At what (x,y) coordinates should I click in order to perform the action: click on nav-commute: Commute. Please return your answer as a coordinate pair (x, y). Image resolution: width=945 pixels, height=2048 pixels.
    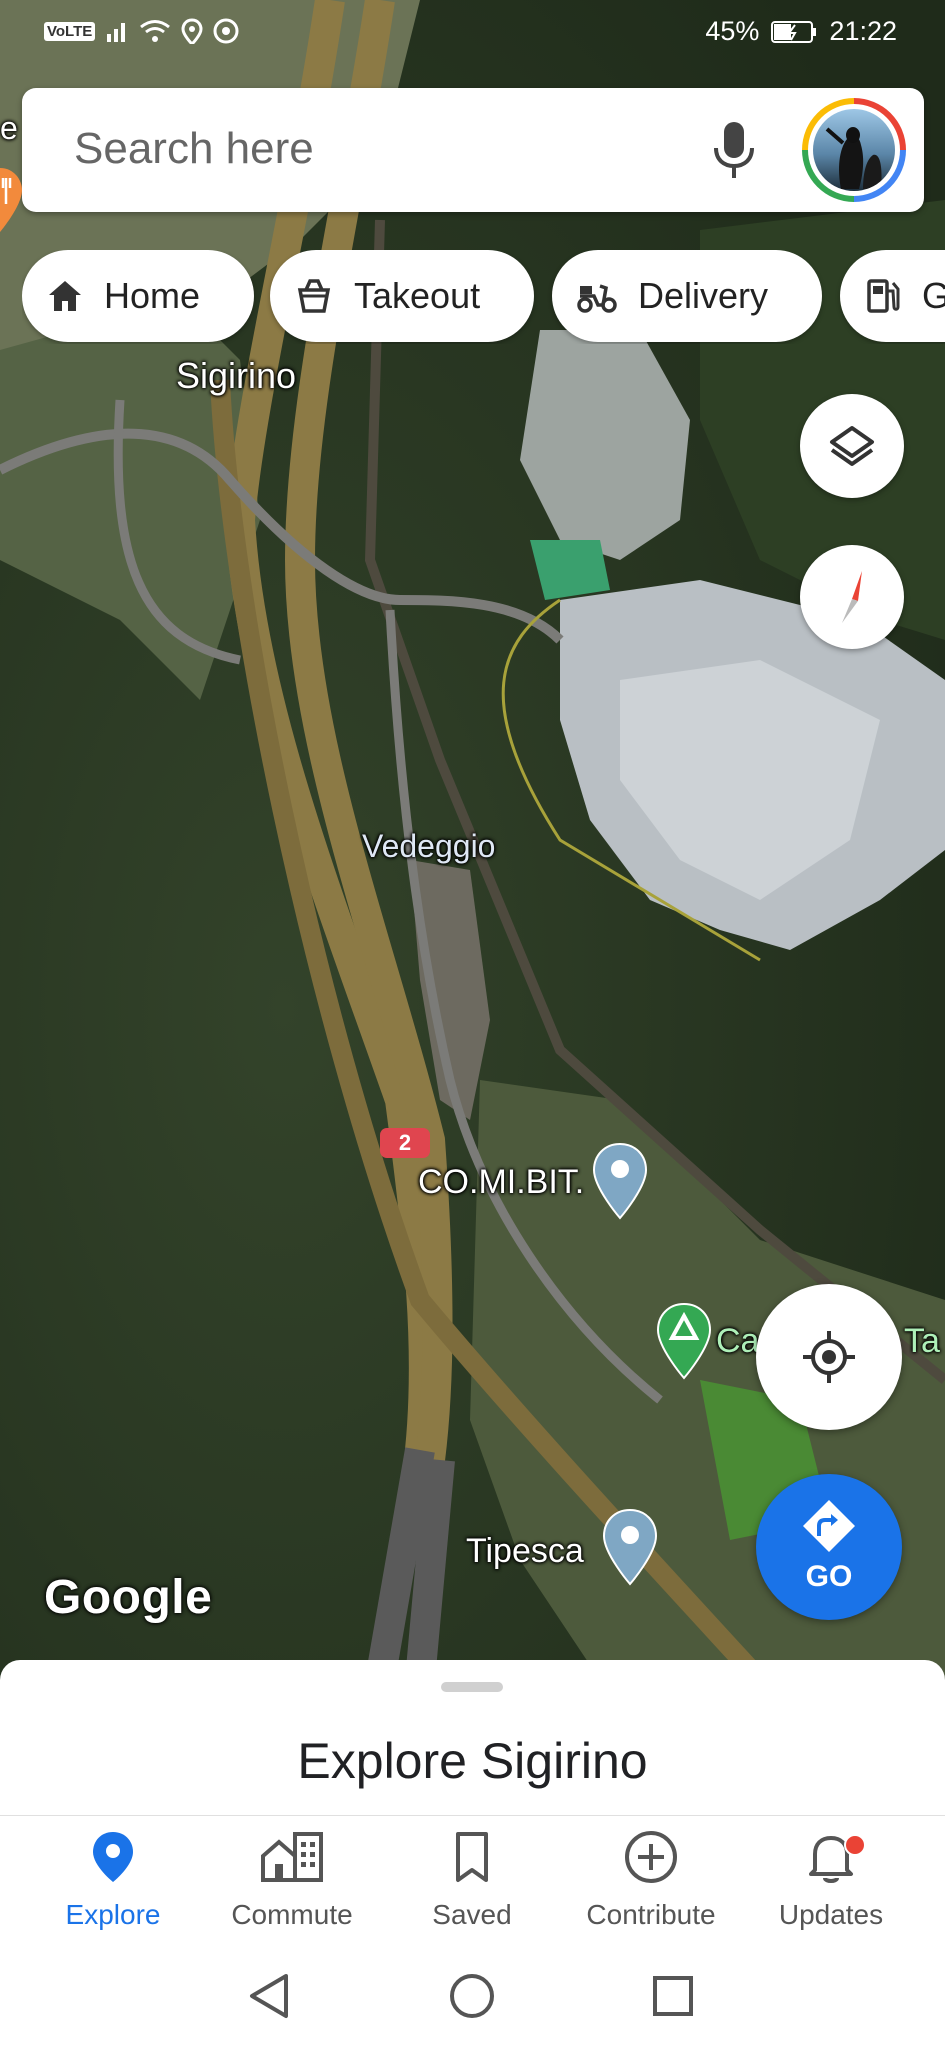
    Looking at the image, I should click on (292, 1880).